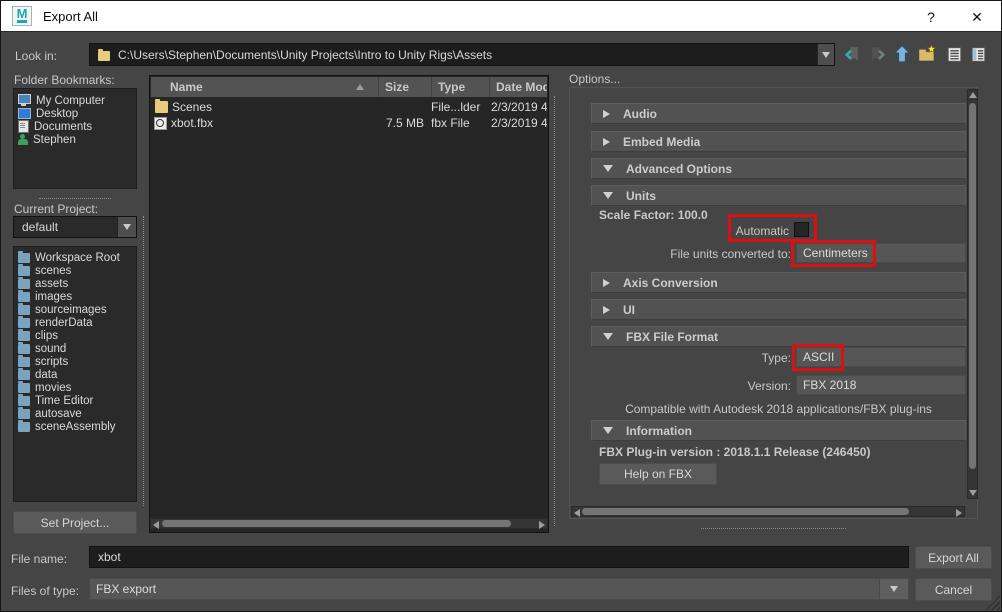 Image resolution: width=1002 pixels, height=612 pixels. What do you see at coordinates (825, 54) in the screenshot?
I see `look-in-dropdown-arrow` at bounding box center [825, 54].